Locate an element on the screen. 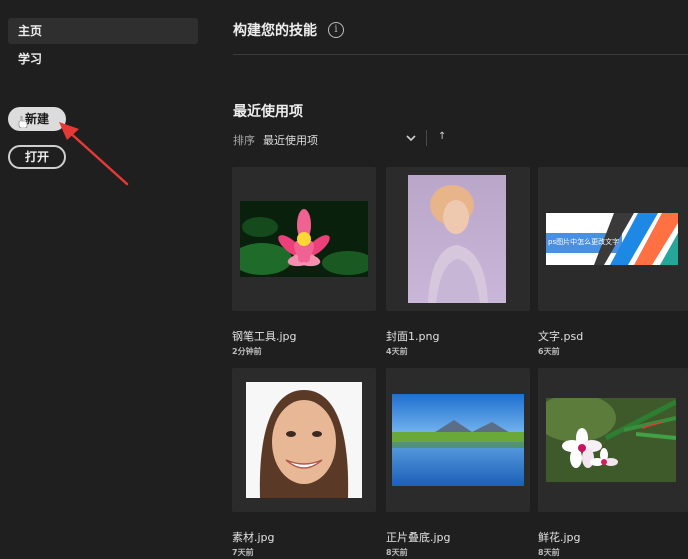  file-card-flowers is located at coordinates (613, 440).